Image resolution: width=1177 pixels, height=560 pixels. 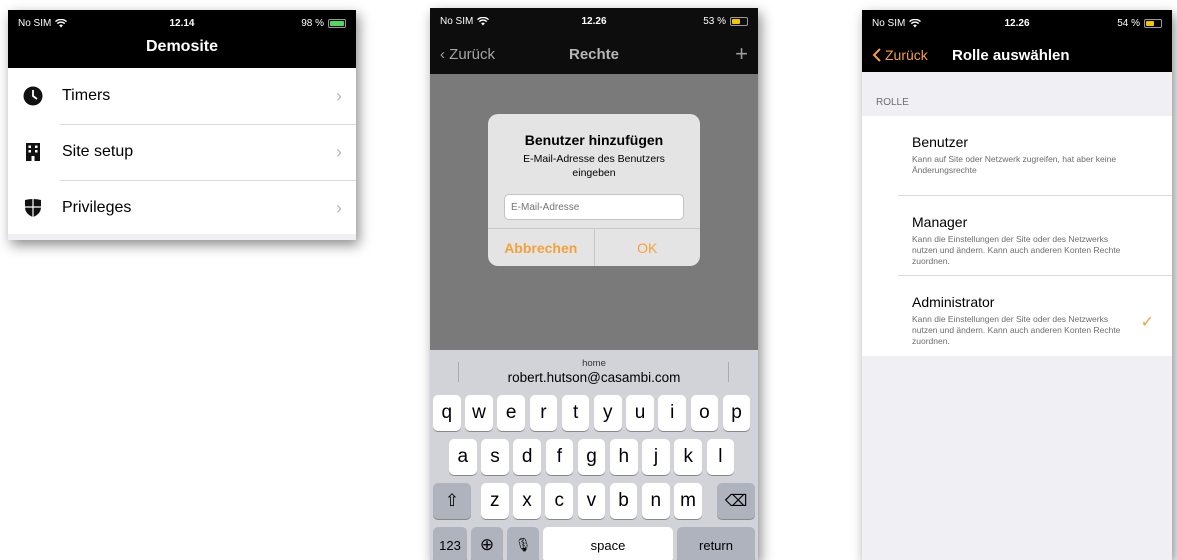 What do you see at coordinates (715, 21) in the screenshot?
I see `battery-percent: 53 %` at bounding box center [715, 21].